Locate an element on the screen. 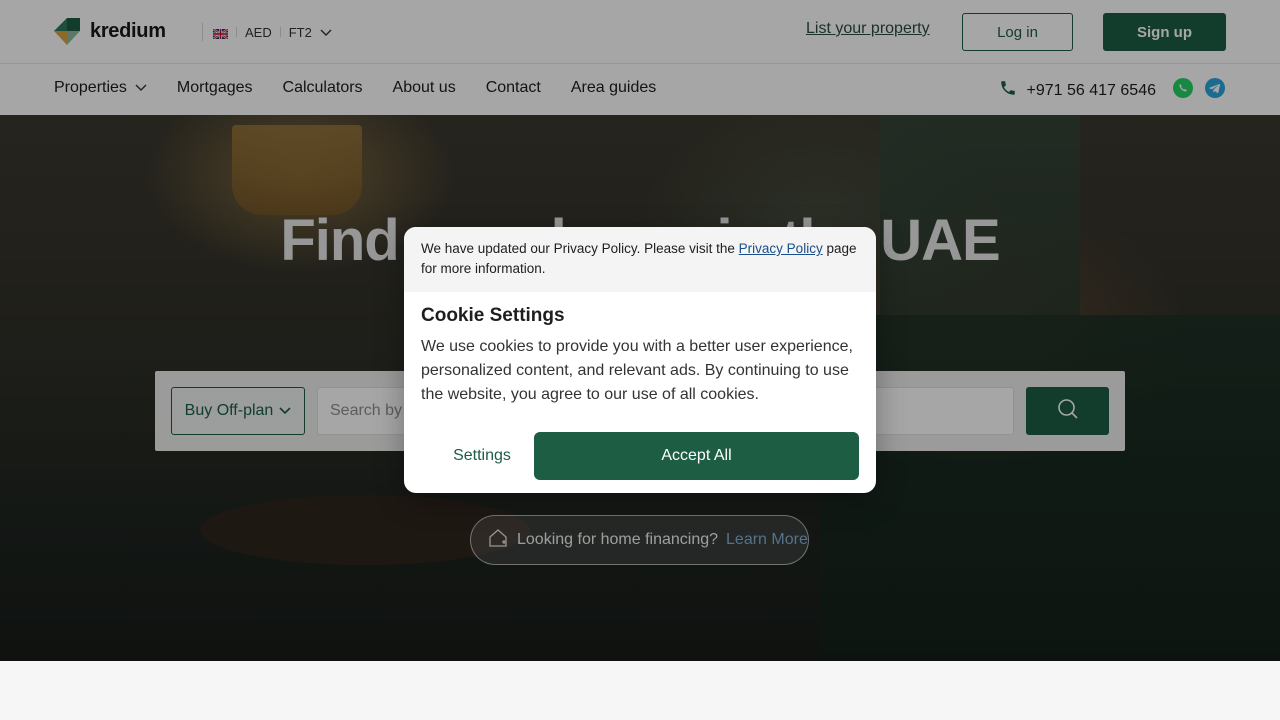 This screenshot has height=720, width=1280. cookie-settings-button: Settings is located at coordinates (482, 456).